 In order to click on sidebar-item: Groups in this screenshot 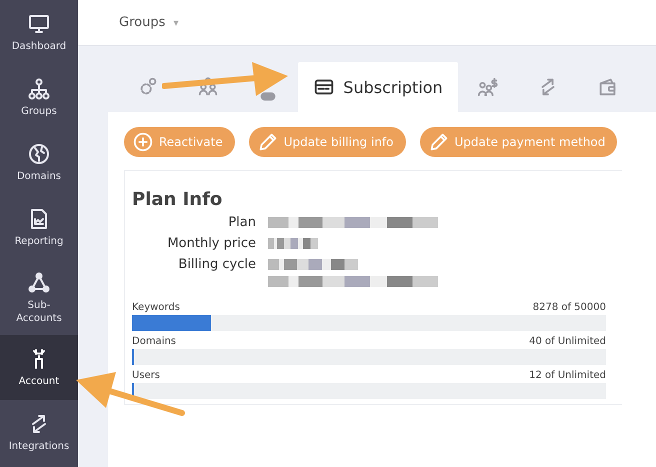, I will do `click(39, 97)`.